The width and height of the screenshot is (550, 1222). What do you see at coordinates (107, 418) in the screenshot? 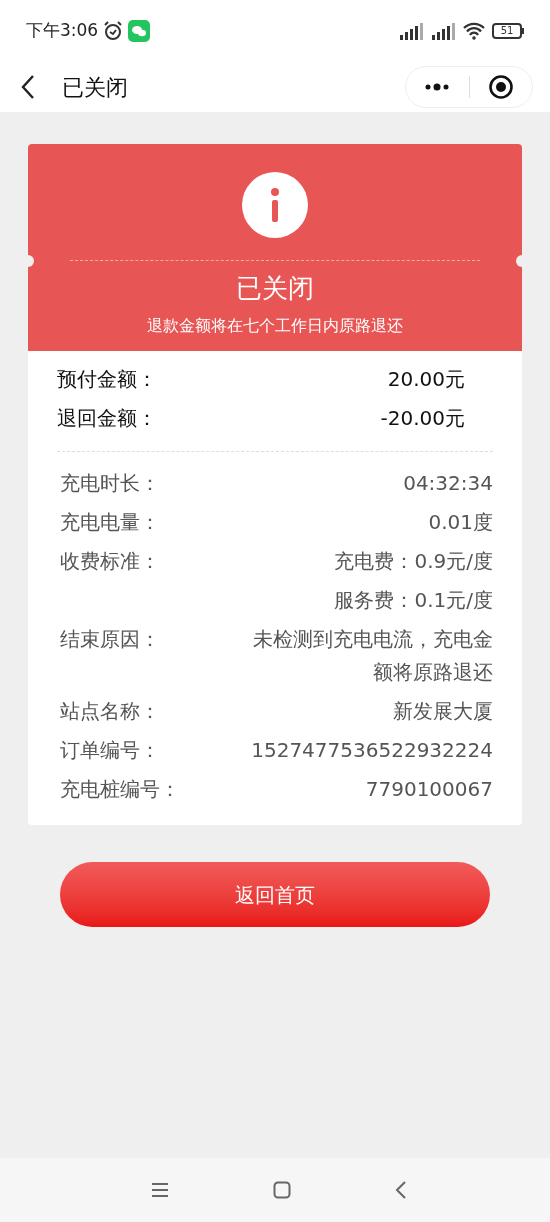
I see `amount-label: 退回金额：` at bounding box center [107, 418].